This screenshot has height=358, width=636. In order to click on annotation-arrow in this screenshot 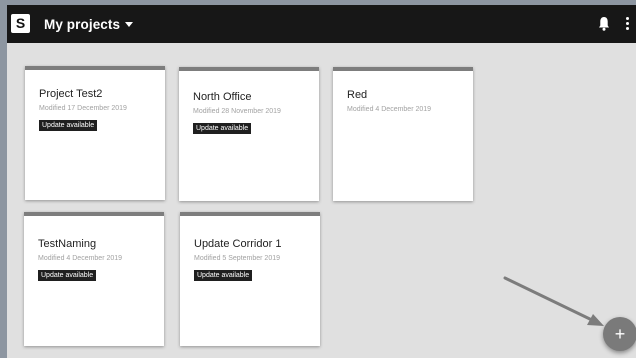, I will do `click(553, 301)`.